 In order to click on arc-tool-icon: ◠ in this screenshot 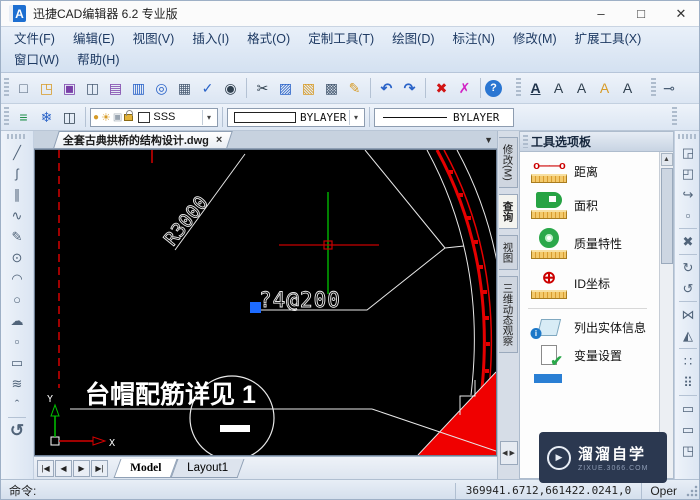, I will do `click(17, 278)`.